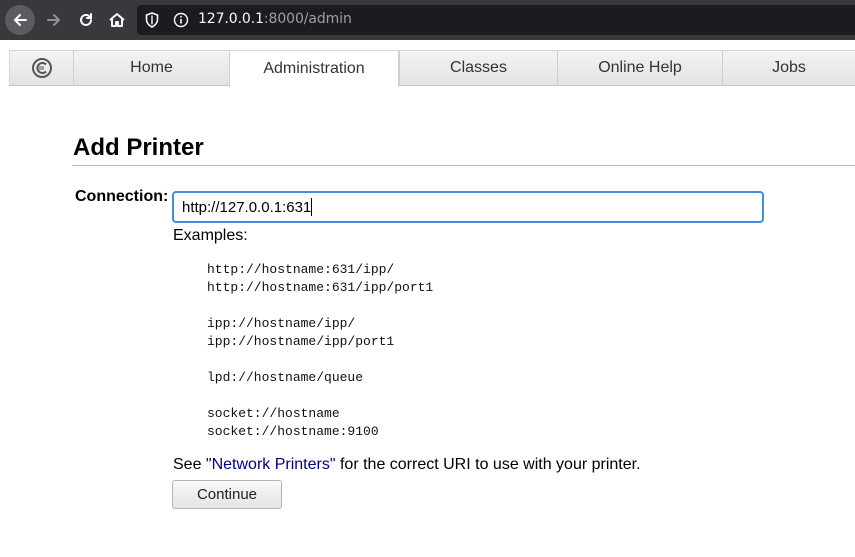  What do you see at coordinates (151, 68) in the screenshot?
I see `tab-home: Home` at bounding box center [151, 68].